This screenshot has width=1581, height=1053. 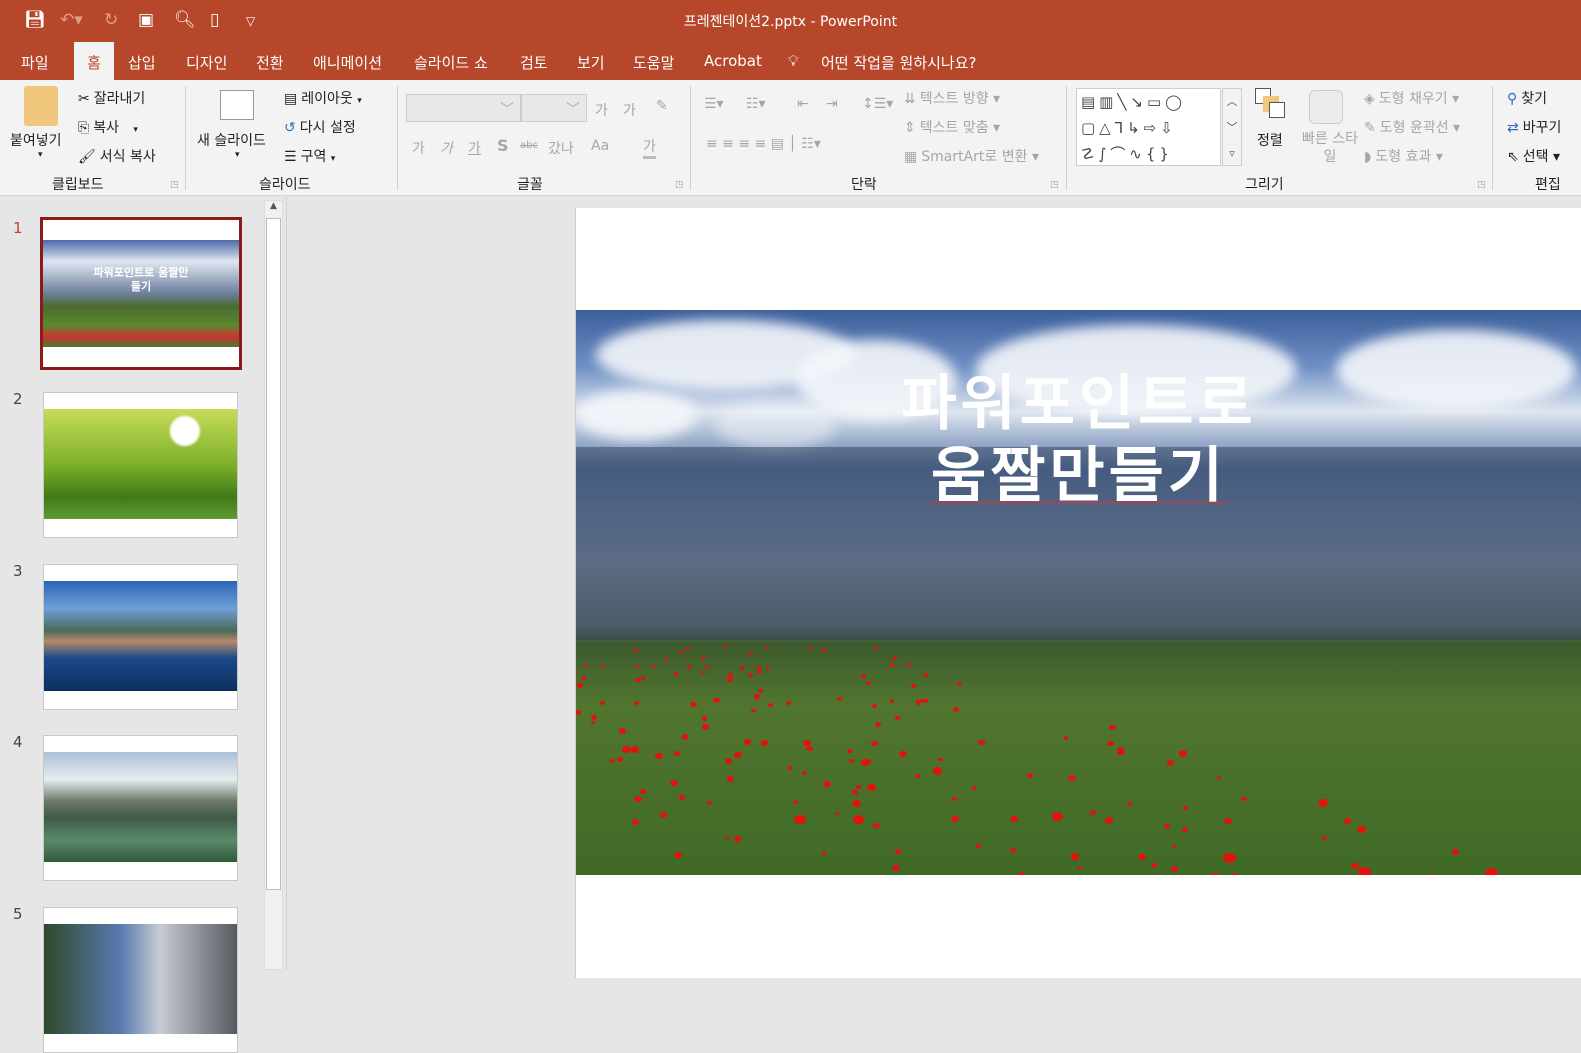 I want to click on decrease-indent-button: ⇤, so click(x=803, y=104).